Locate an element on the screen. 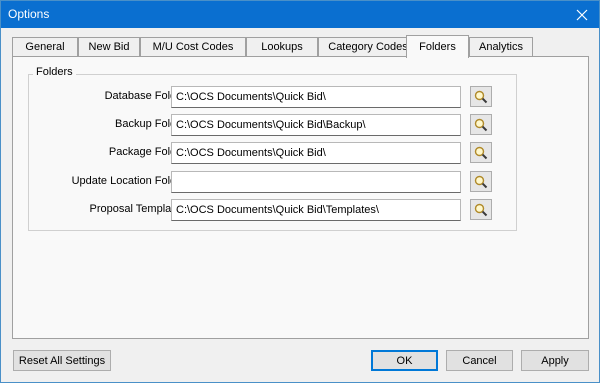  update-location-folder-input is located at coordinates (316, 182).